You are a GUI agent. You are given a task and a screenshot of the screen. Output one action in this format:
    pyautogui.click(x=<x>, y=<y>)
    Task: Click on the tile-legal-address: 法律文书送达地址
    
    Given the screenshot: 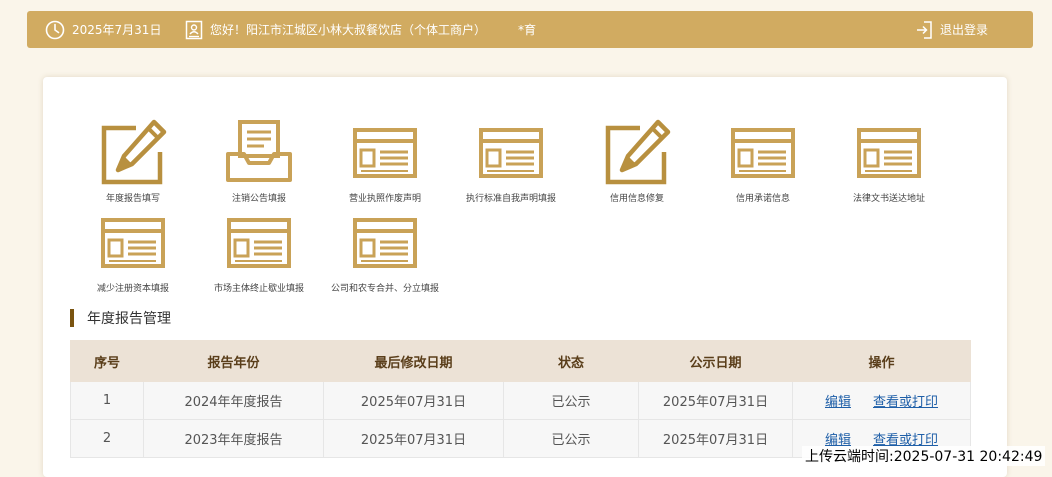 What is the action you would take?
    pyautogui.click(x=889, y=161)
    